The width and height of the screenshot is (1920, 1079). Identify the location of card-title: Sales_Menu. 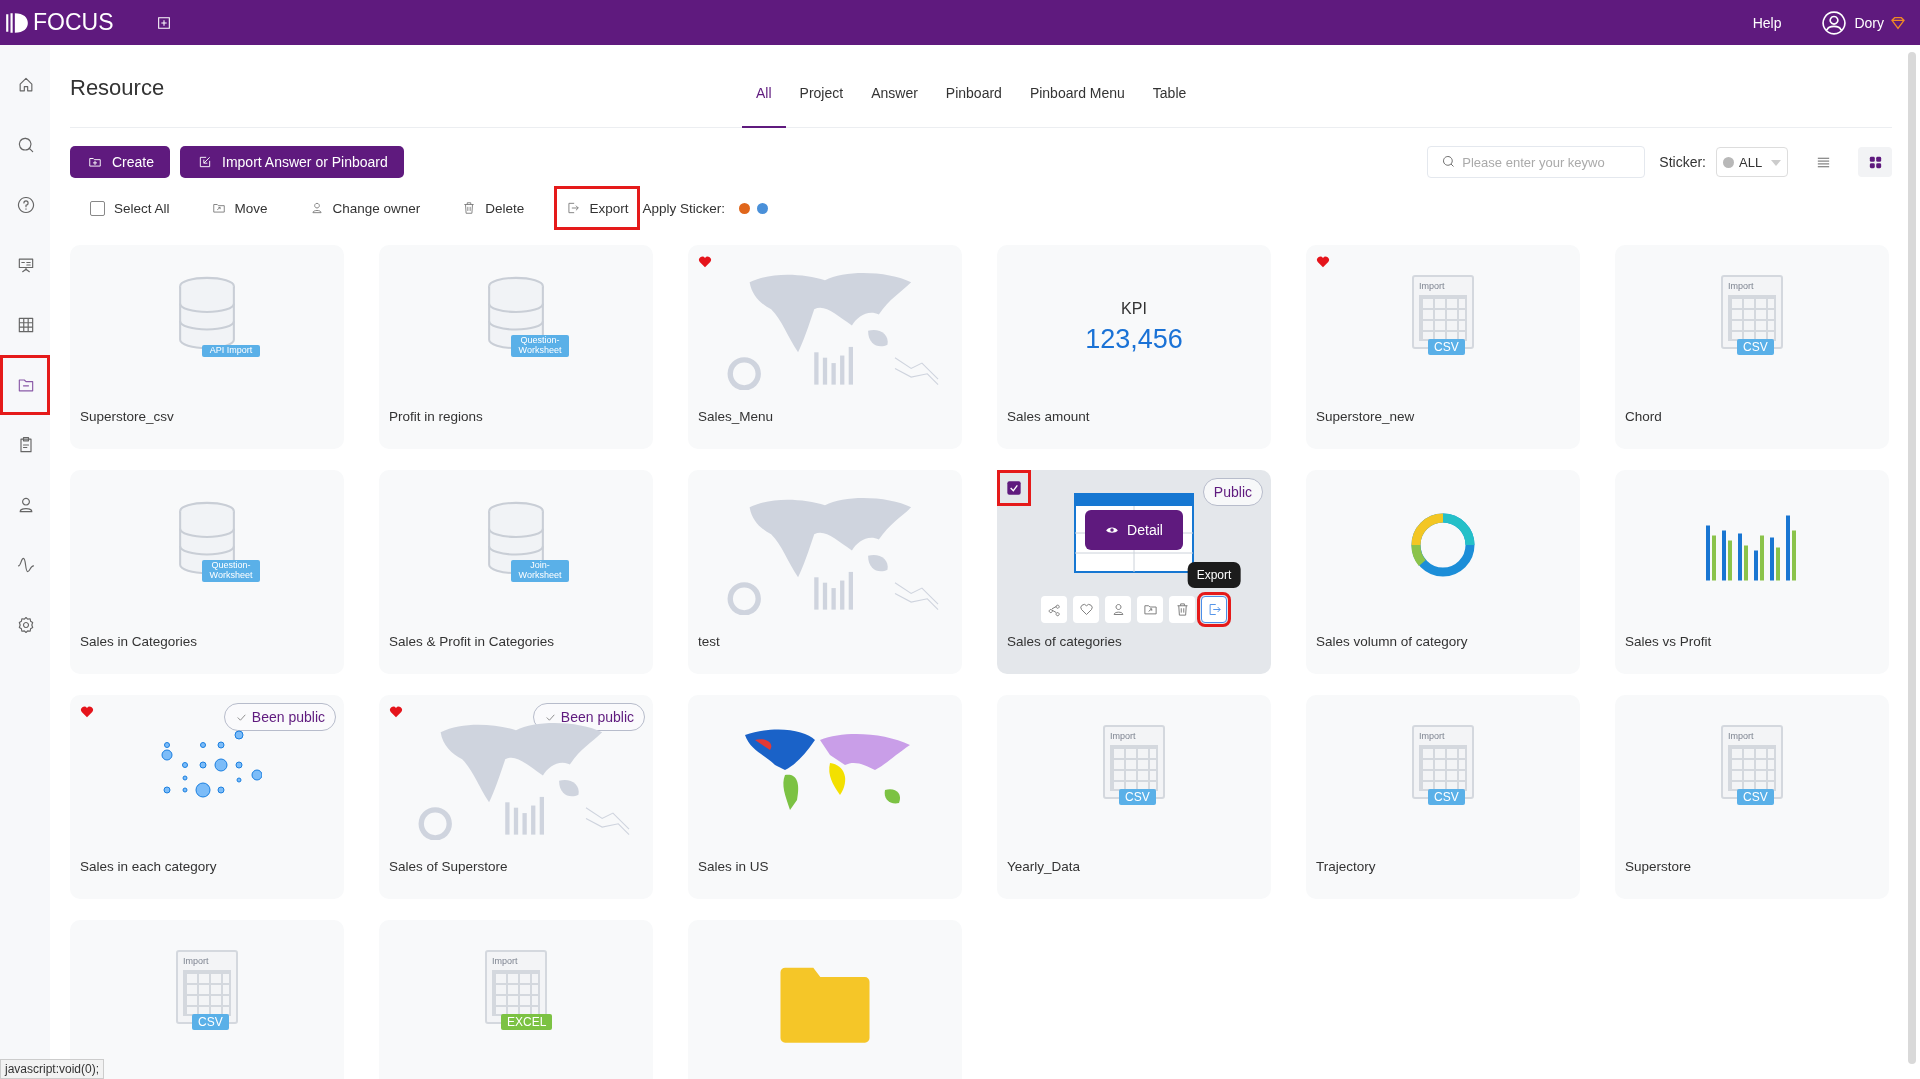
(736, 416).